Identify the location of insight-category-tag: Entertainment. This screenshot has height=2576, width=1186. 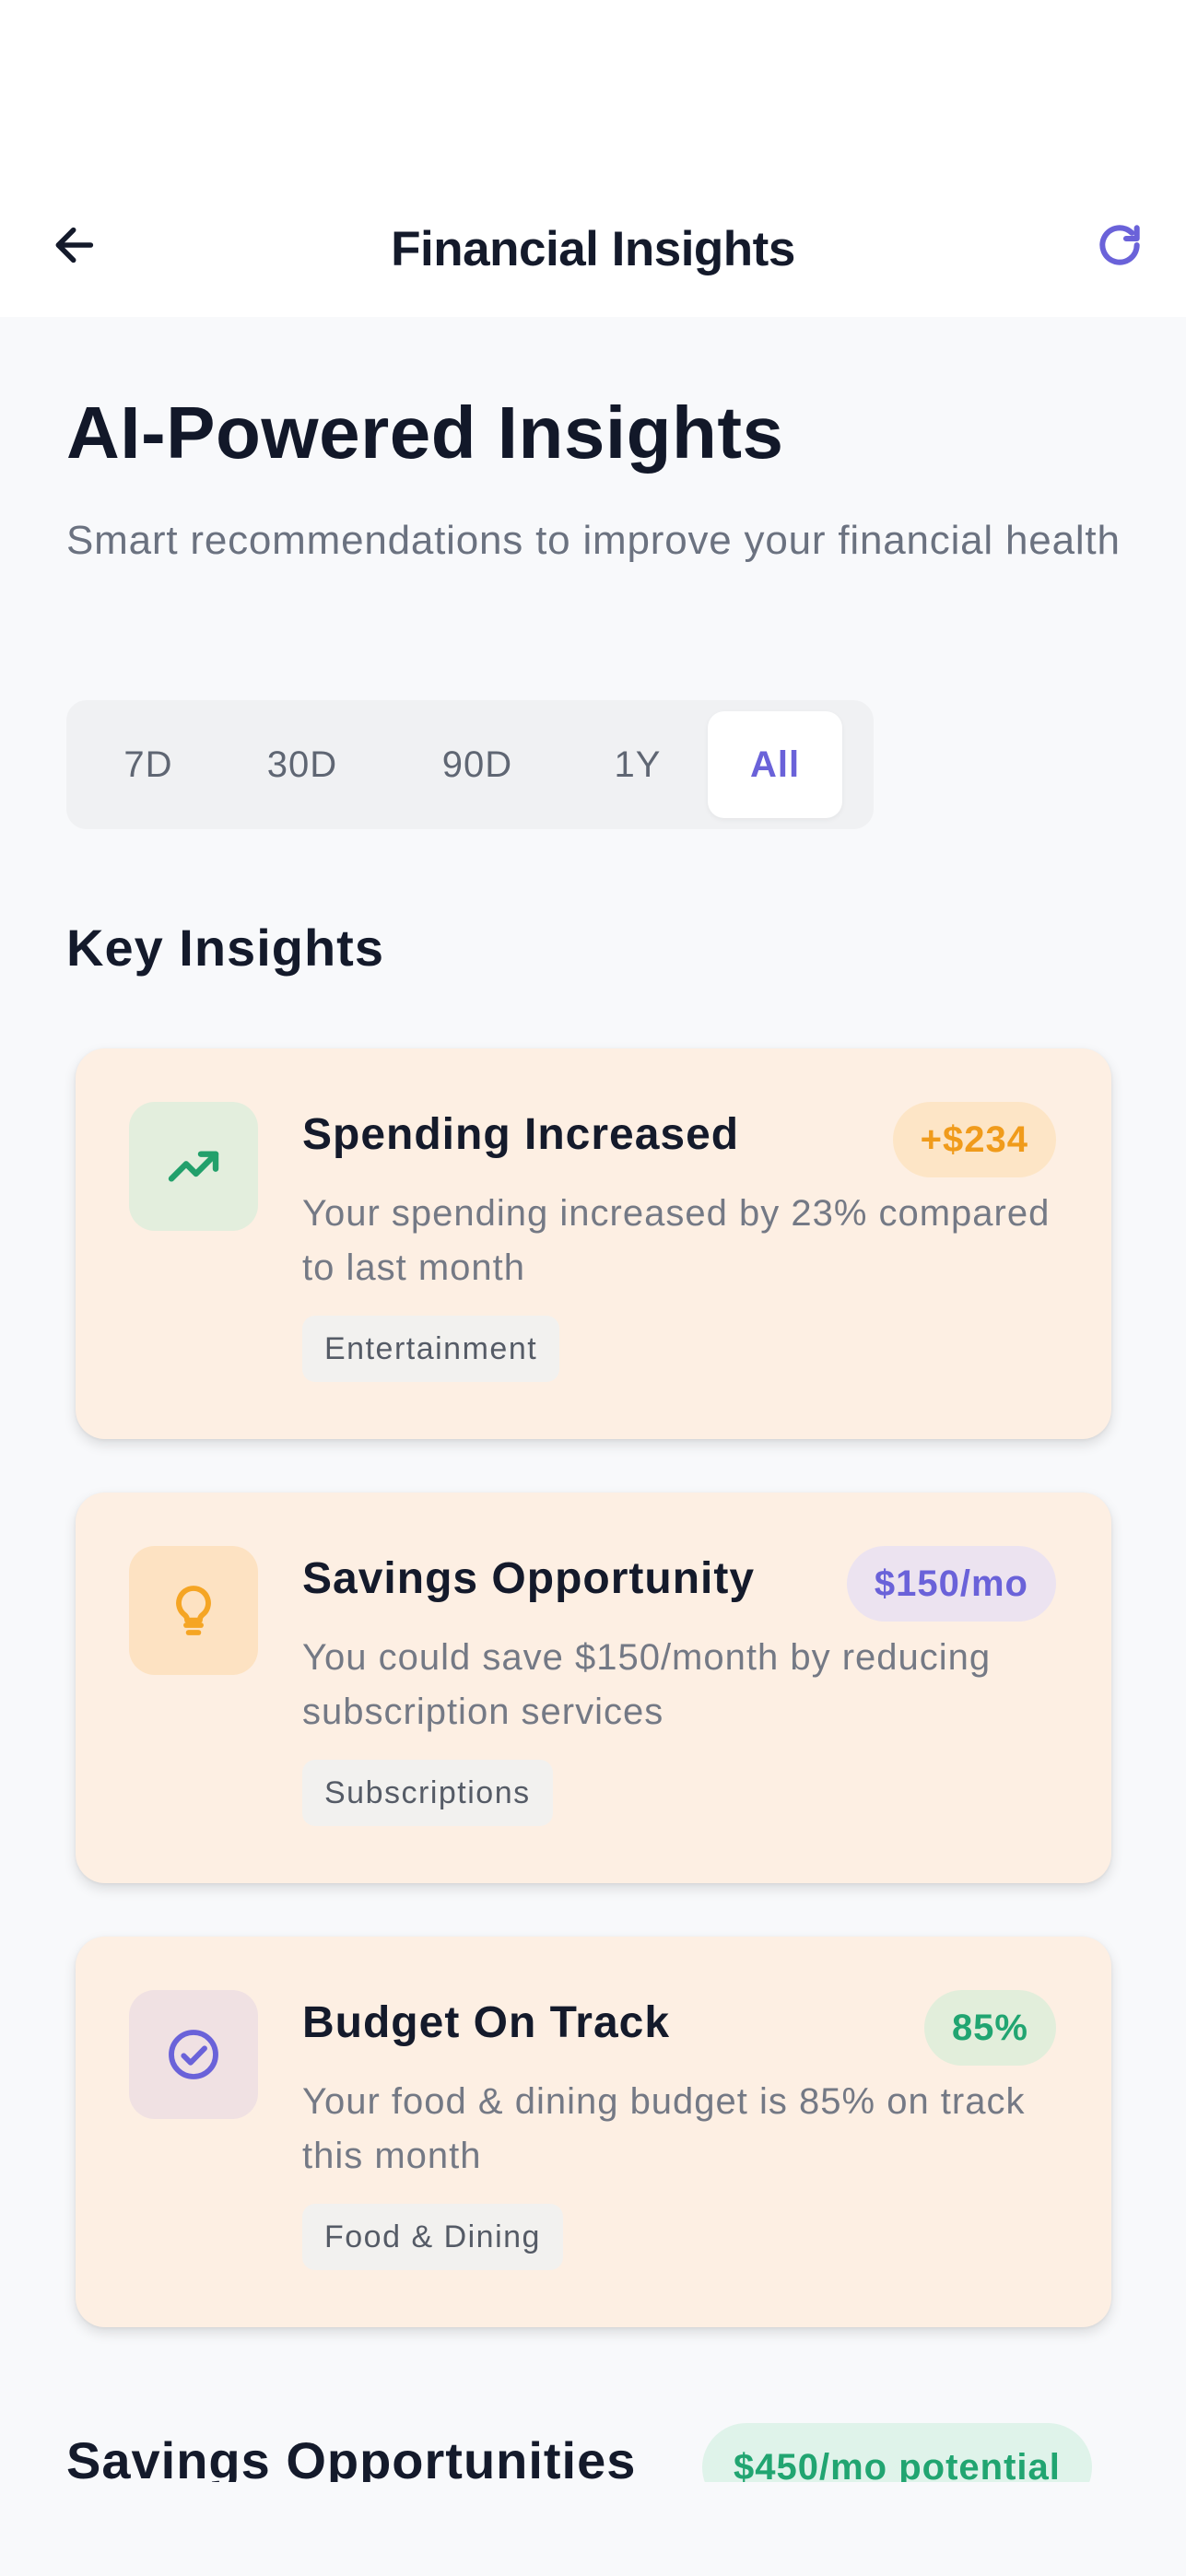
(431, 1349).